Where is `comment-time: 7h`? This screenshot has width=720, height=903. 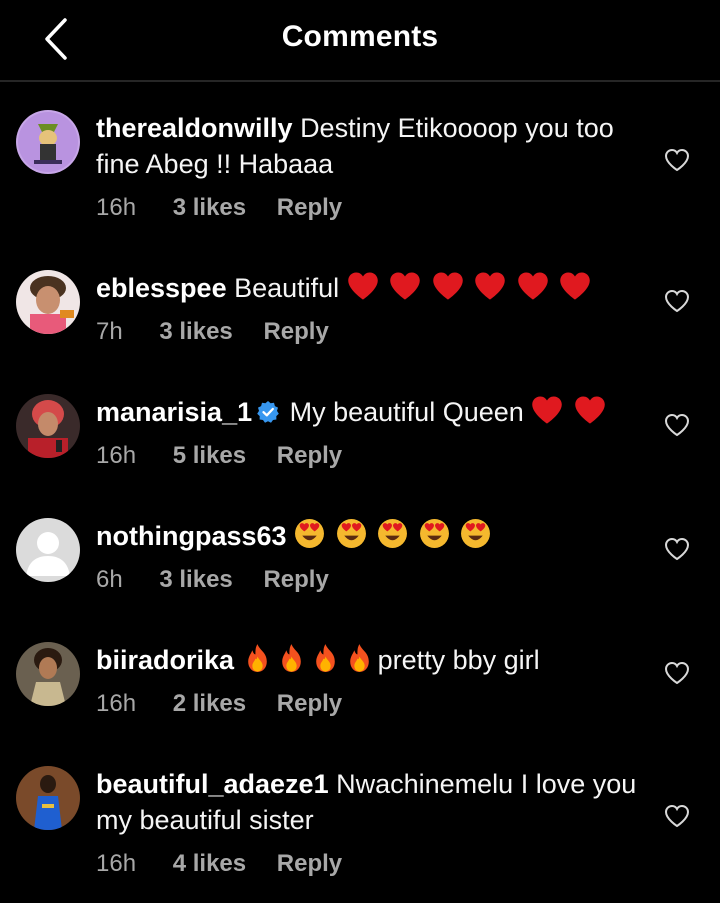
comment-time: 7h is located at coordinates (109, 331).